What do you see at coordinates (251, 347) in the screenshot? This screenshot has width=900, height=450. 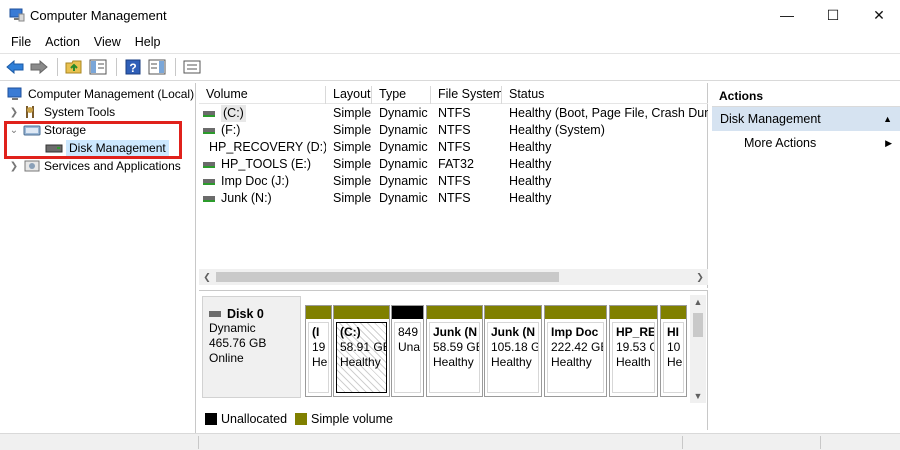 I see `disk-info-panel: Disk 0 Dynamic 465.76 GB Online` at bounding box center [251, 347].